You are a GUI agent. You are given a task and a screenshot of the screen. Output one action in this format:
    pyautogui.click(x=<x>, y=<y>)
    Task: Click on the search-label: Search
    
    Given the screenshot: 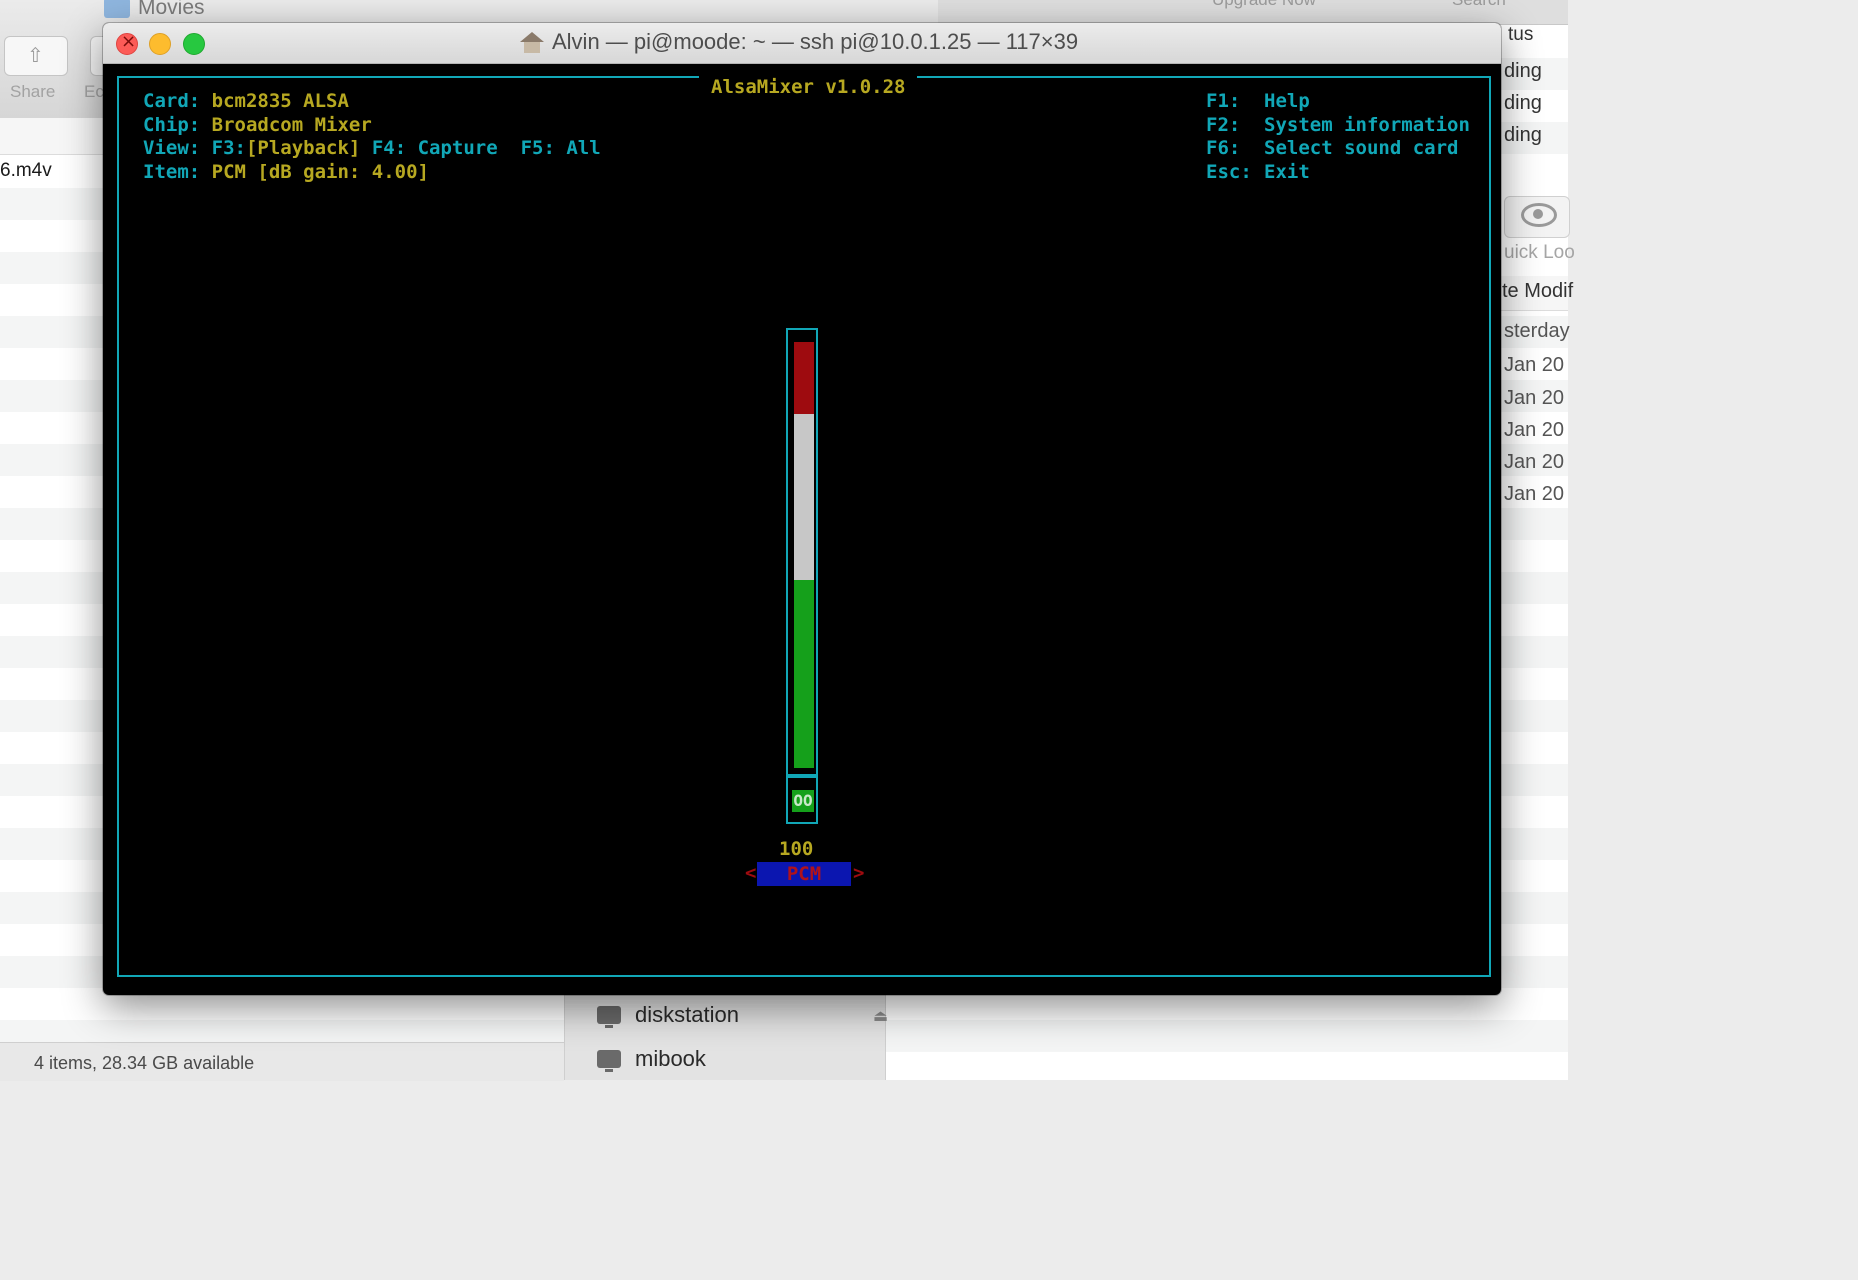 What is the action you would take?
    pyautogui.click(x=1479, y=5)
    